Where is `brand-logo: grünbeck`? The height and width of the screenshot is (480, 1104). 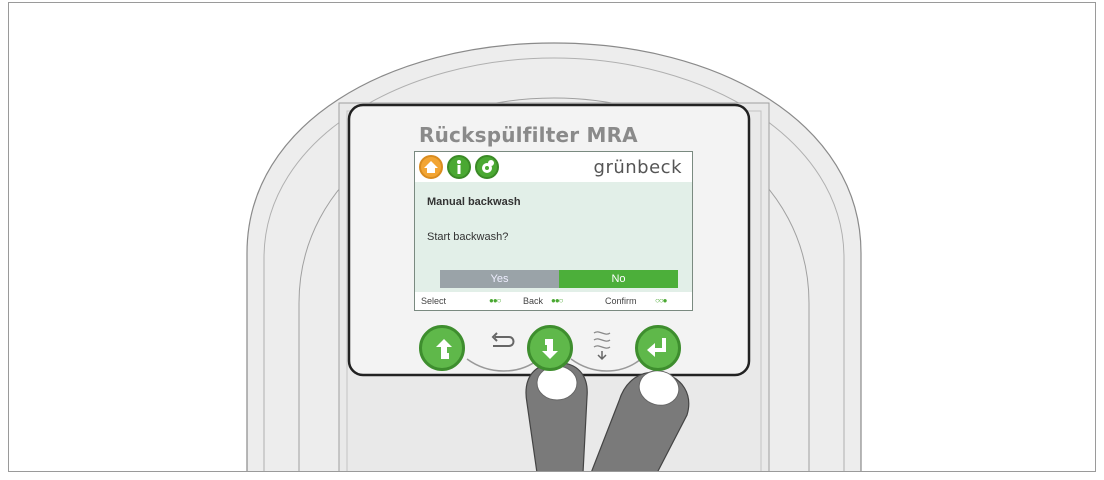
brand-logo: grünbeck is located at coordinates (637, 167).